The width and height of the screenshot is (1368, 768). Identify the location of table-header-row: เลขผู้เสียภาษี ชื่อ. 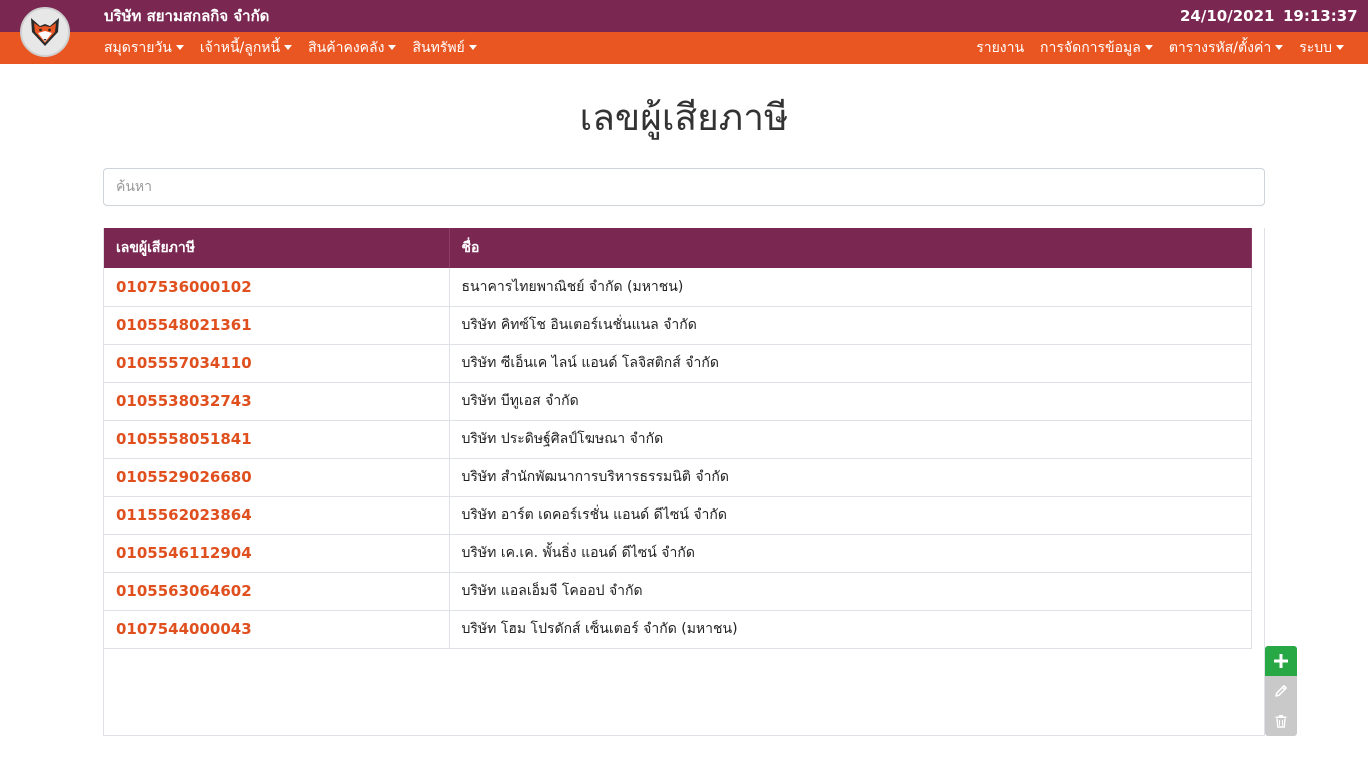
(678, 248).